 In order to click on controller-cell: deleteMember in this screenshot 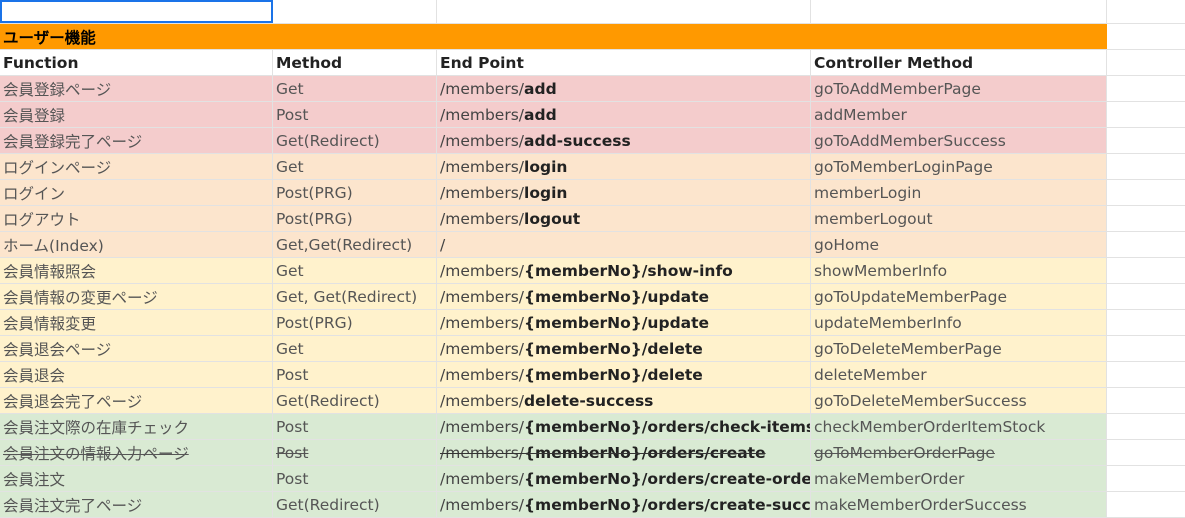, I will do `click(959, 374)`.